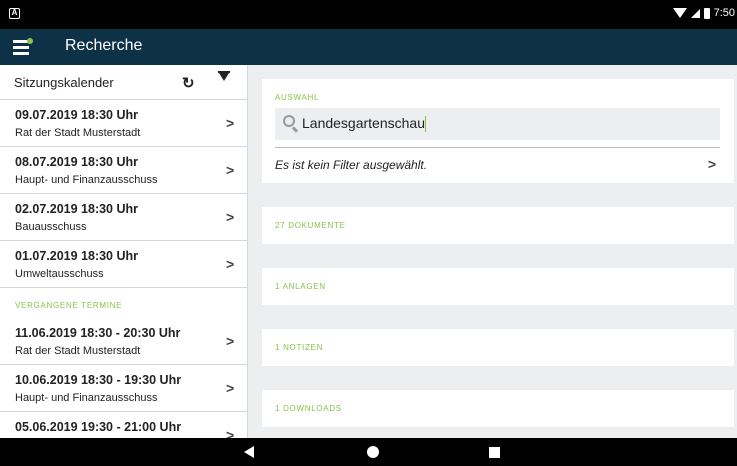  What do you see at coordinates (64, 82) in the screenshot?
I see `sidebar-header-label: Sitzungskalender` at bounding box center [64, 82].